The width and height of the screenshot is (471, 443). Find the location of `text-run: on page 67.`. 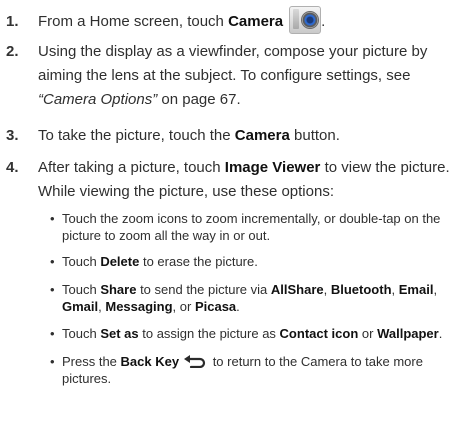

text-run: on page 67. is located at coordinates (199, 99).